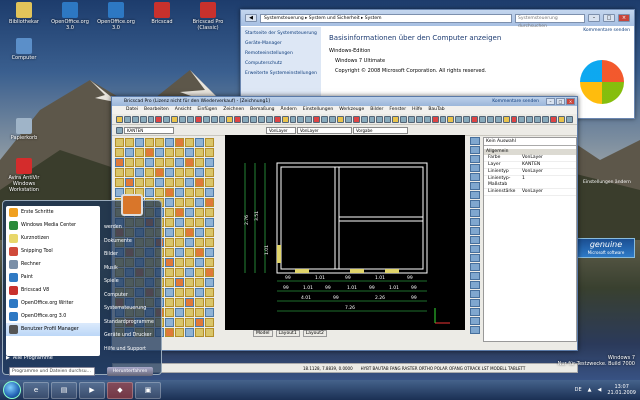 Image resolution: width=640 pixels, height=400 pixels. What do you see at coordinates (156, 110) in the screenshot?
I see `menu-item: Bearbeiten` at bounding box center [156, 110].